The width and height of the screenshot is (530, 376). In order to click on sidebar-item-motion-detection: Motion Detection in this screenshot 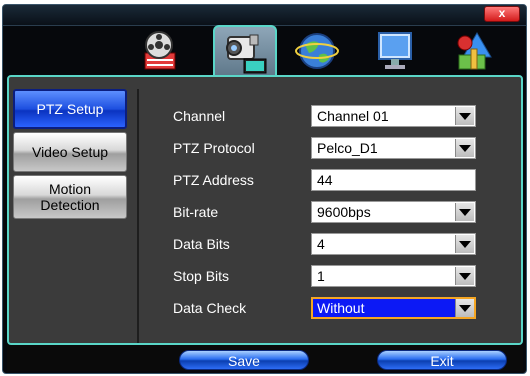, I will do `click(70, 197)`.